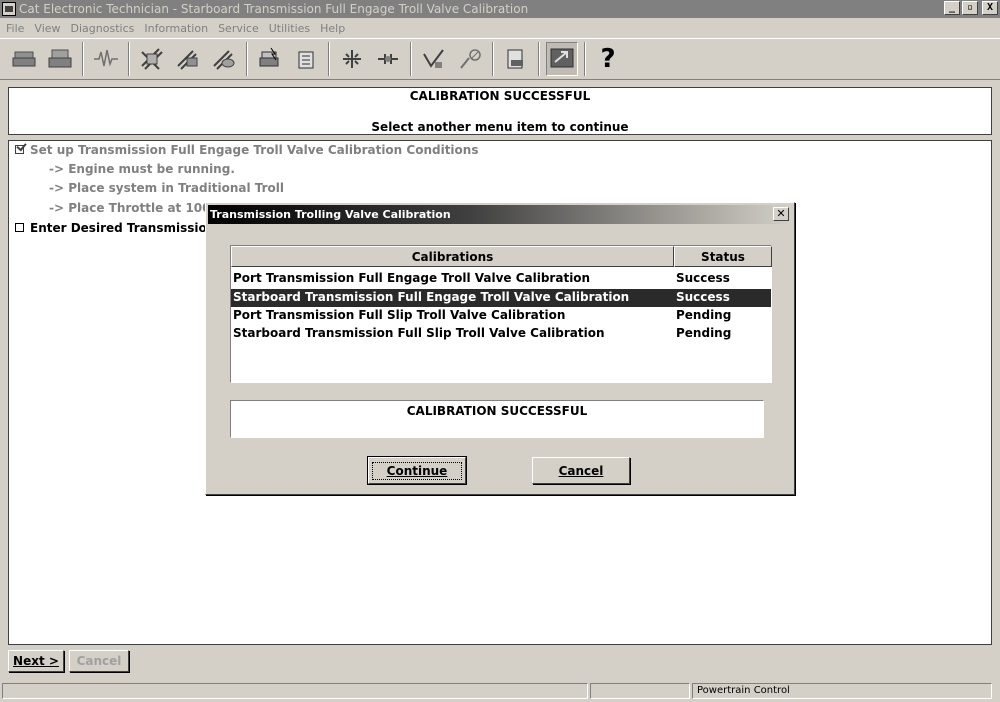  What do you see at coordinates (9, 9) in the screenshot?
I see `app-icon` at bounding box center [9, 9].